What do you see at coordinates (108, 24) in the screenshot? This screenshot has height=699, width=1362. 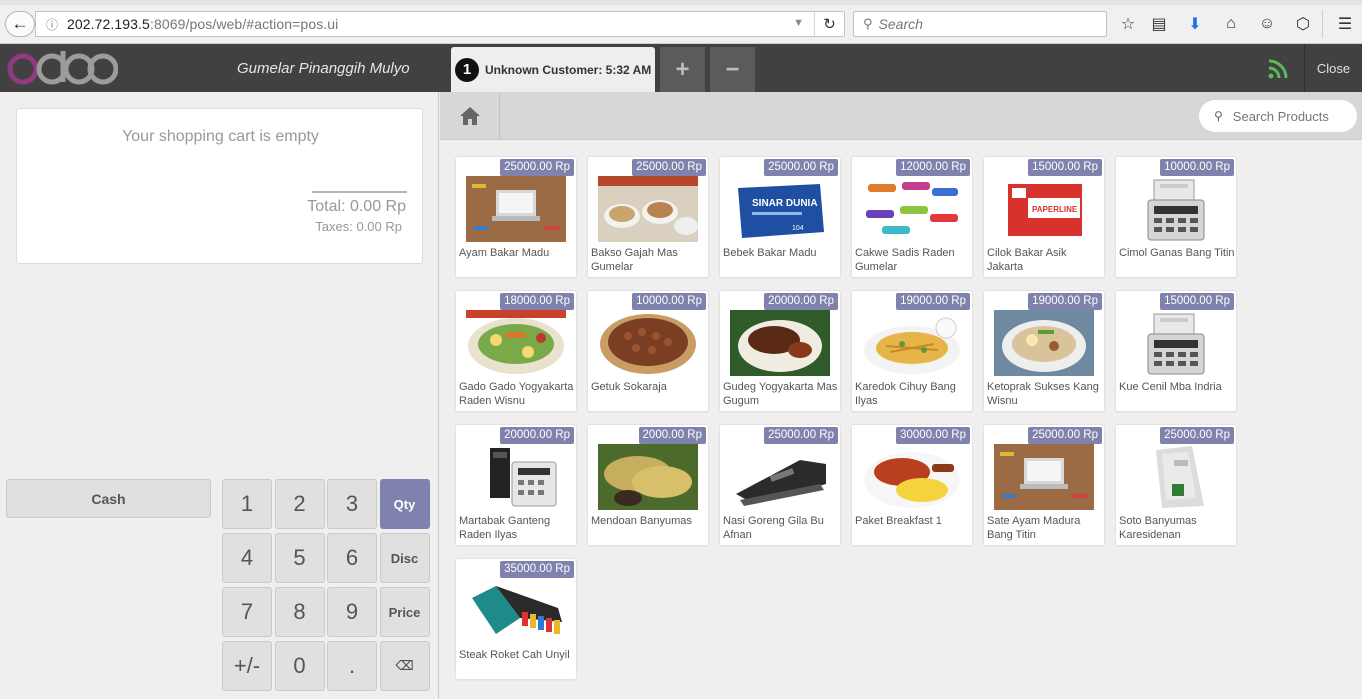 I see `url-host: 202.72.193.5` at bounding box center [108, 24].